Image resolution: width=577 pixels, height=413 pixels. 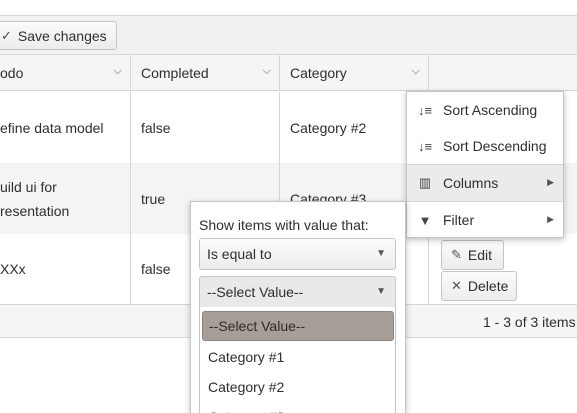 I want to click on pager-info: 1 - 3 of 3 items, so click(x=529, y=322).